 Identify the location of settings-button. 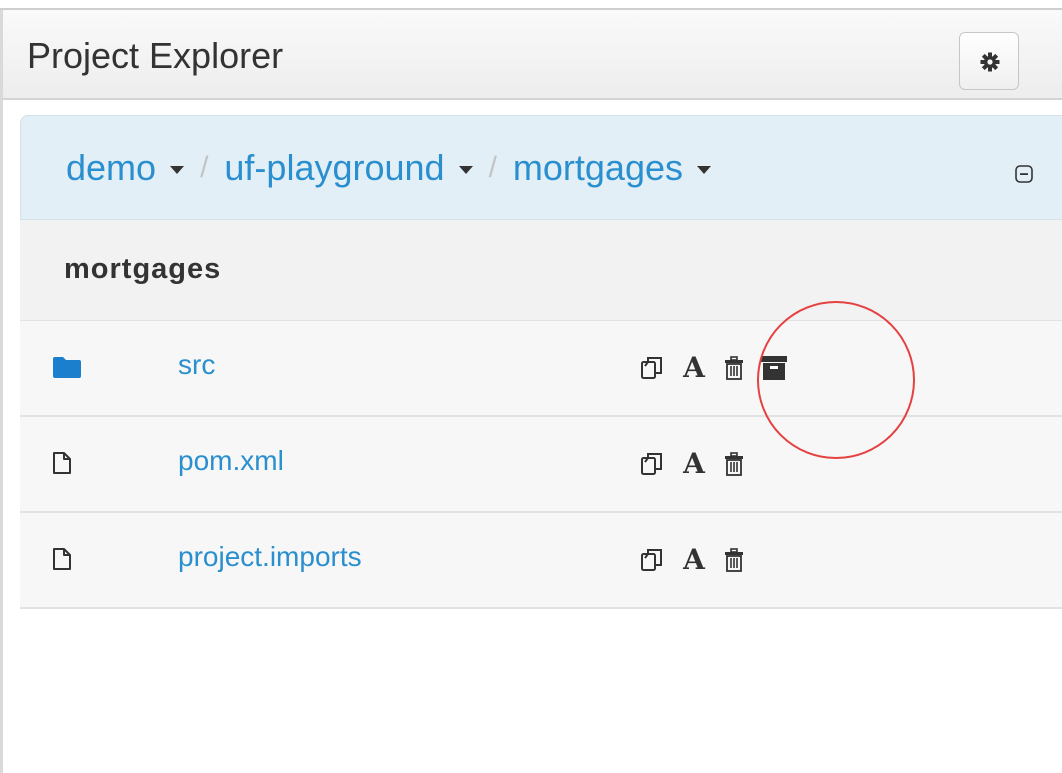
(989, 61).